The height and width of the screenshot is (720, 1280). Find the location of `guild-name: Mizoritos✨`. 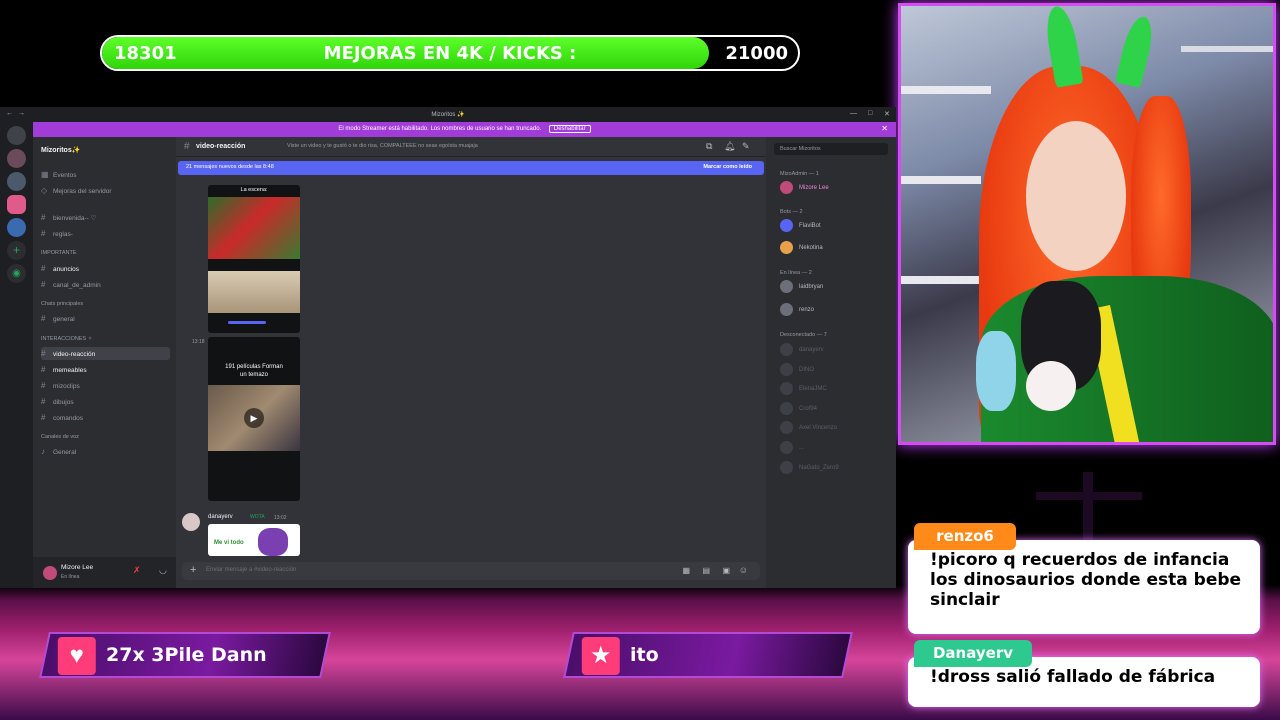

guild-name: Mizoritos✨ is located at coordinates (60, 150).